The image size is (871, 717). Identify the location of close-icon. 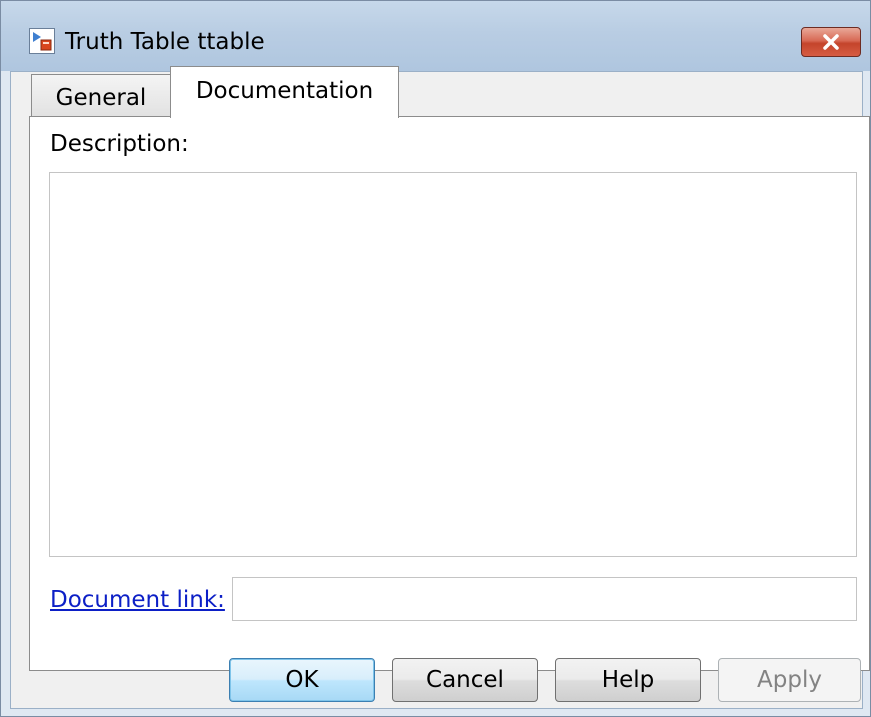
(831, 42).